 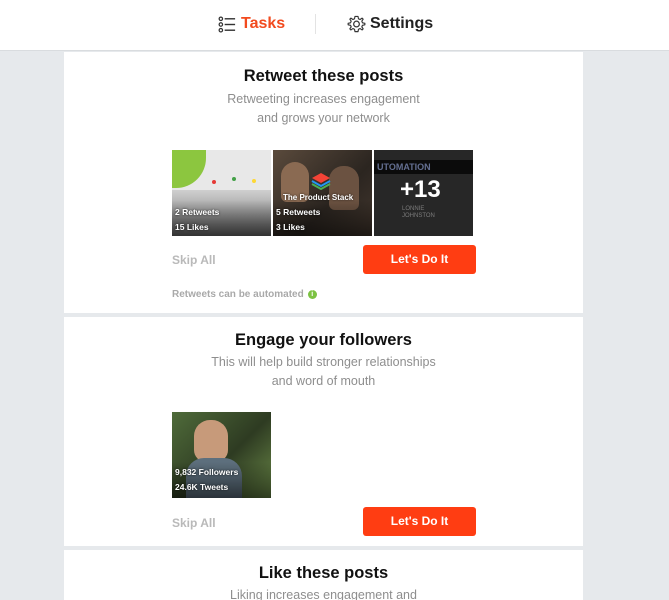 What do you see at coordinates (420, 189) in the screenshot?
I see `more-posts-count: +13` at bounding box center [420, 189].